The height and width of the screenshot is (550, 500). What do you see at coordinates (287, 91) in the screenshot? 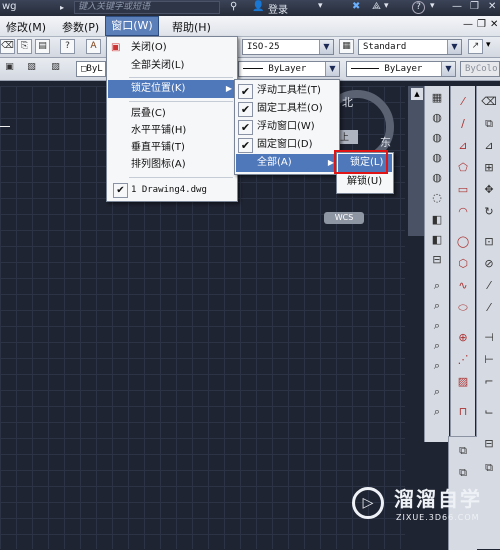
I see `menu-floating-toolbars: ✔ 浮动工具栏(T)` at bounding box center [287, 91].